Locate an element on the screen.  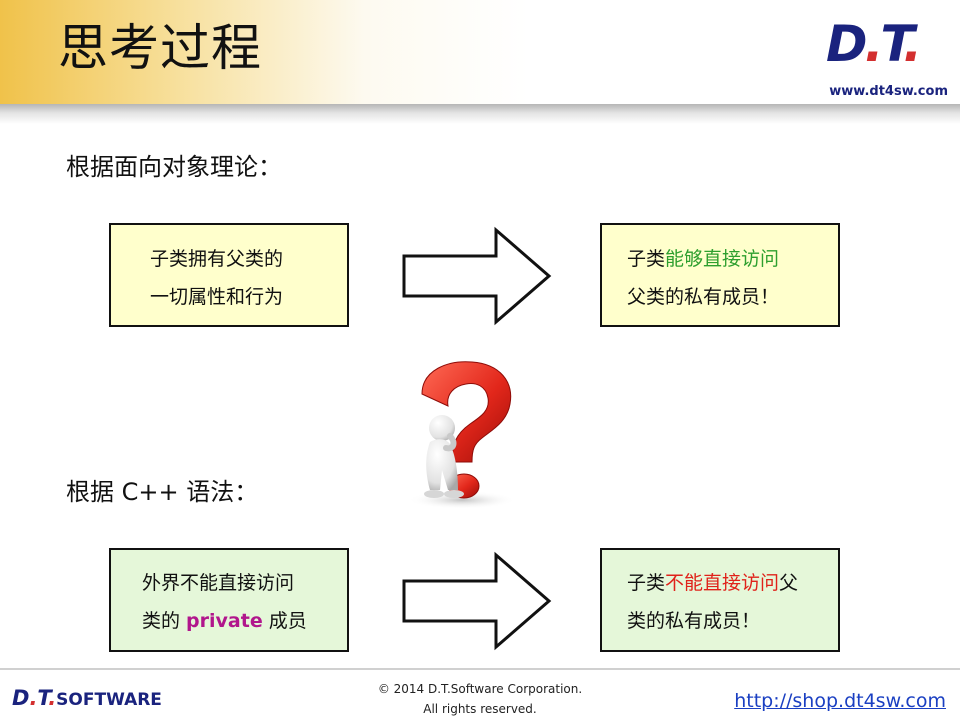
text-span: 类的 is located at coordinates (164, 621).